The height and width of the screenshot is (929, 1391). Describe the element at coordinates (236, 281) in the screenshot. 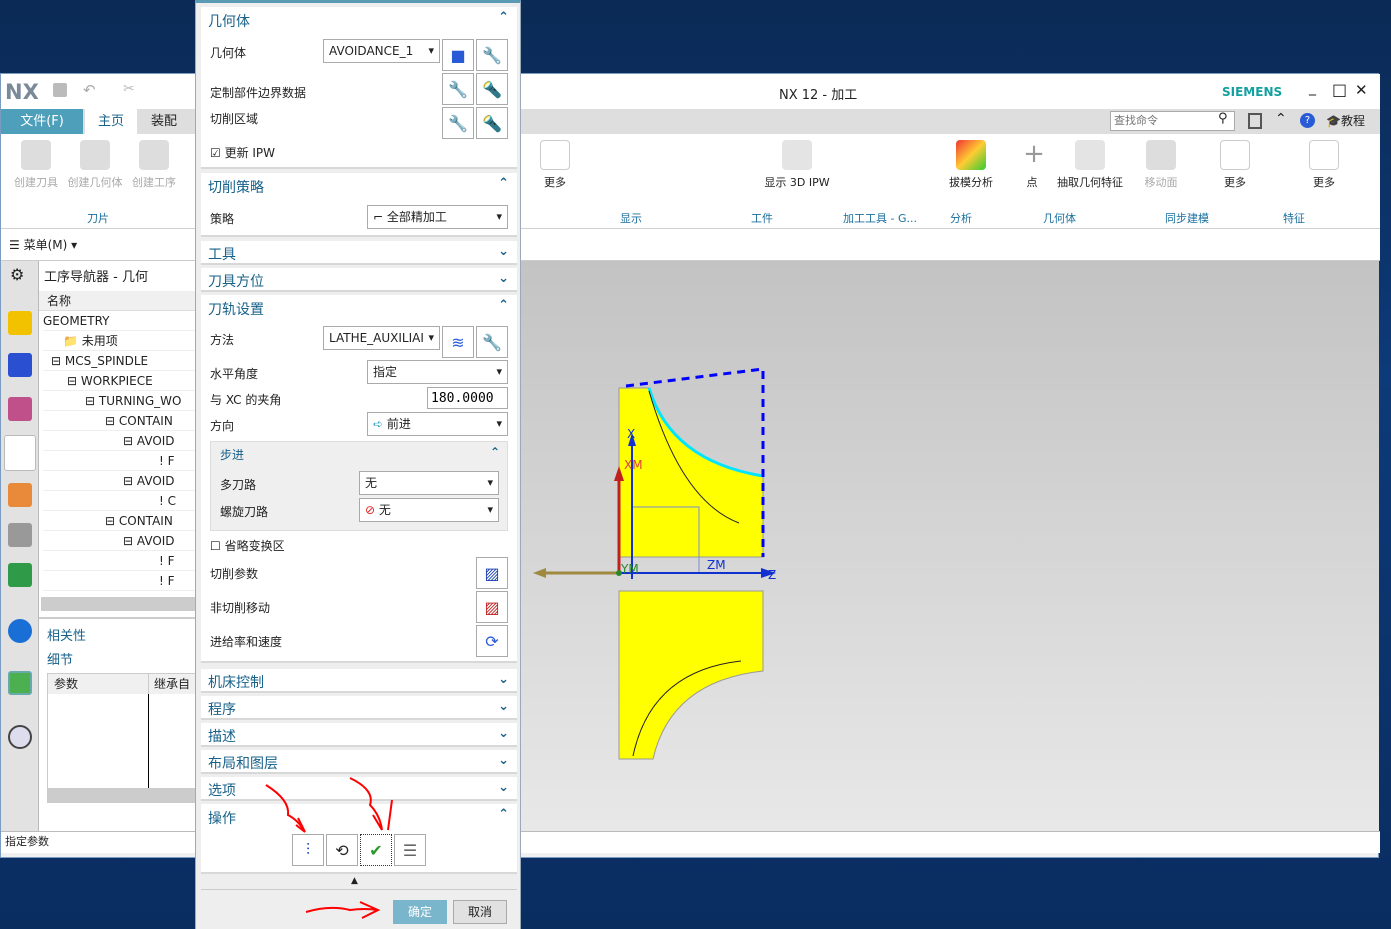

I see `tool-orientation-header: 刀具方位` at that location.